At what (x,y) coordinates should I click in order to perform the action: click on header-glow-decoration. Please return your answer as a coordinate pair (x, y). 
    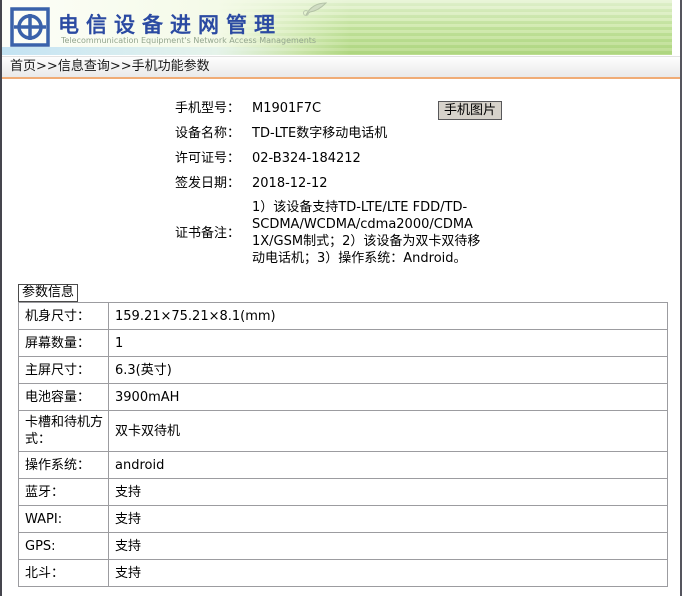
    Looking at the image, I should click on (152, 51).